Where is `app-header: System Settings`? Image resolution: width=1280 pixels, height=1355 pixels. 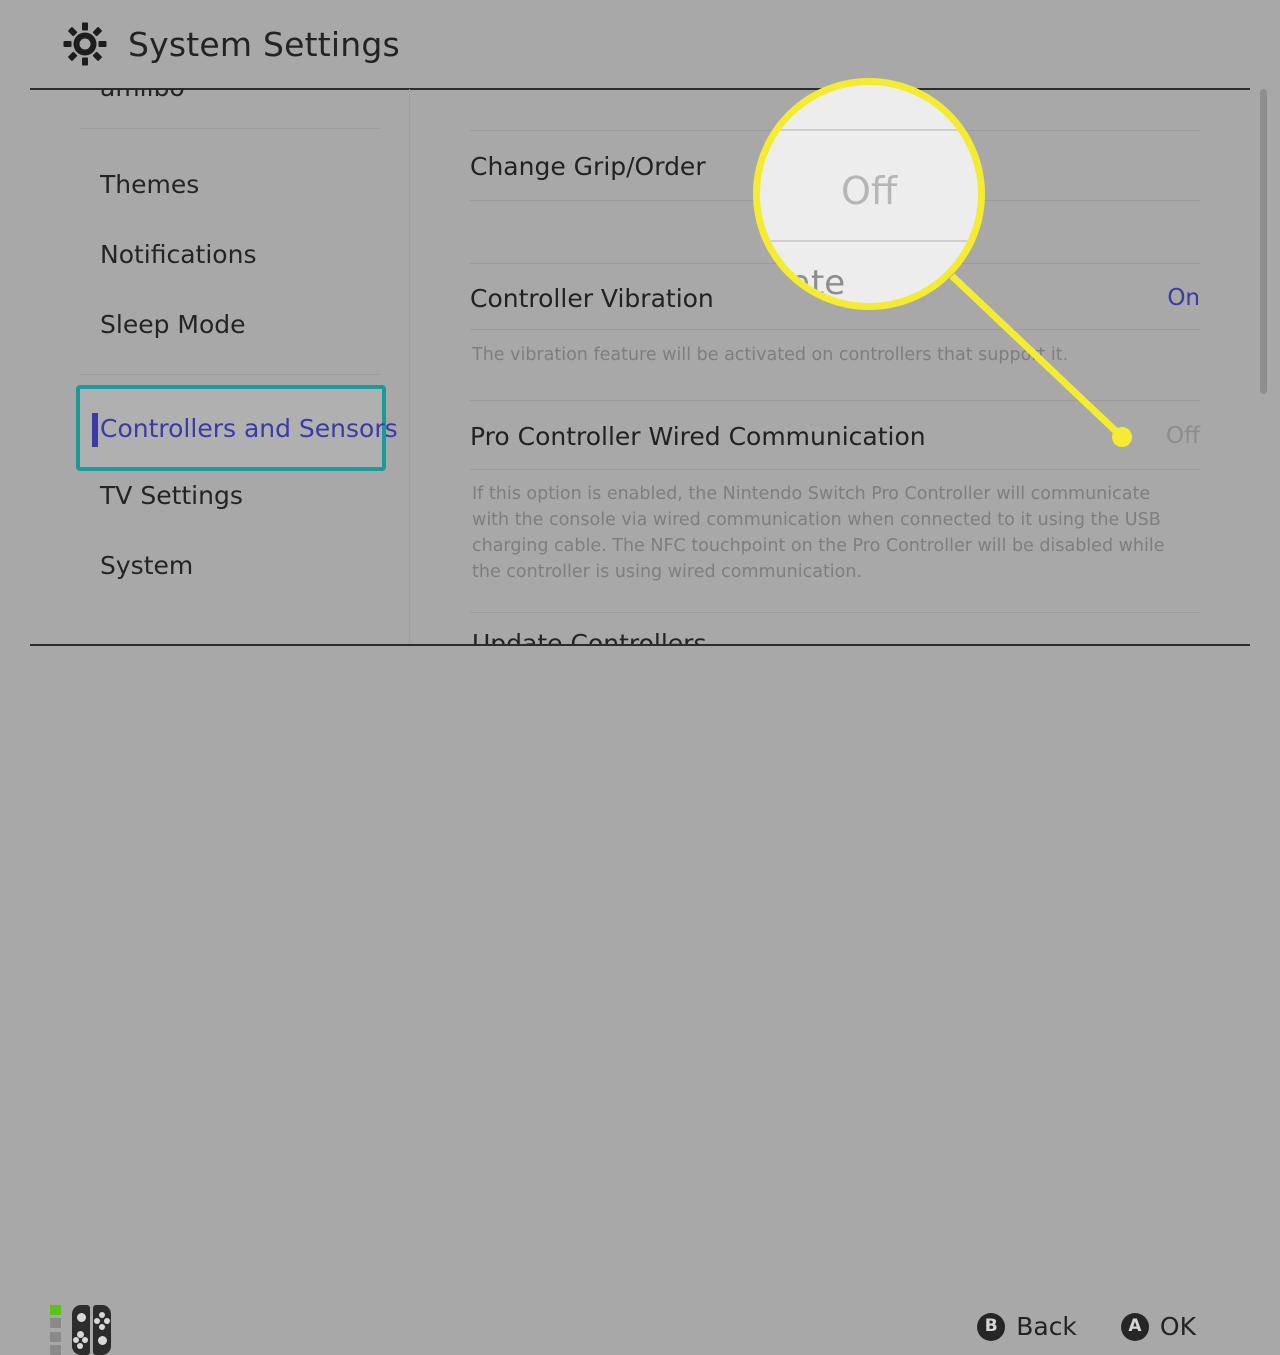 app-header: System Settings is located at coordinates (640, 44).